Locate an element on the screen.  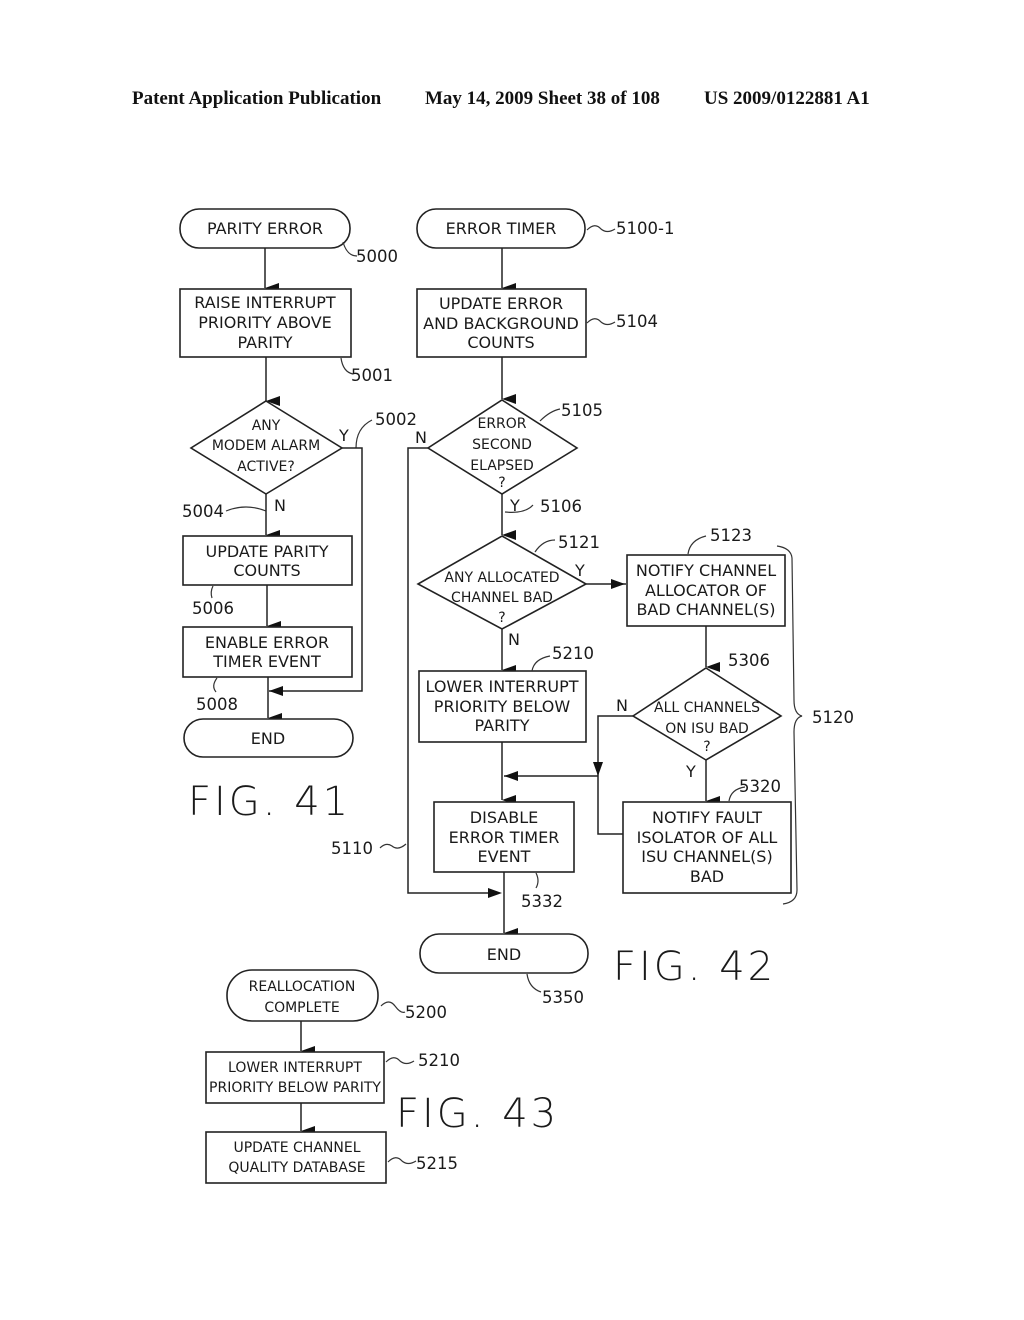
node-text: SECOND is located at coordinates (502, 445).